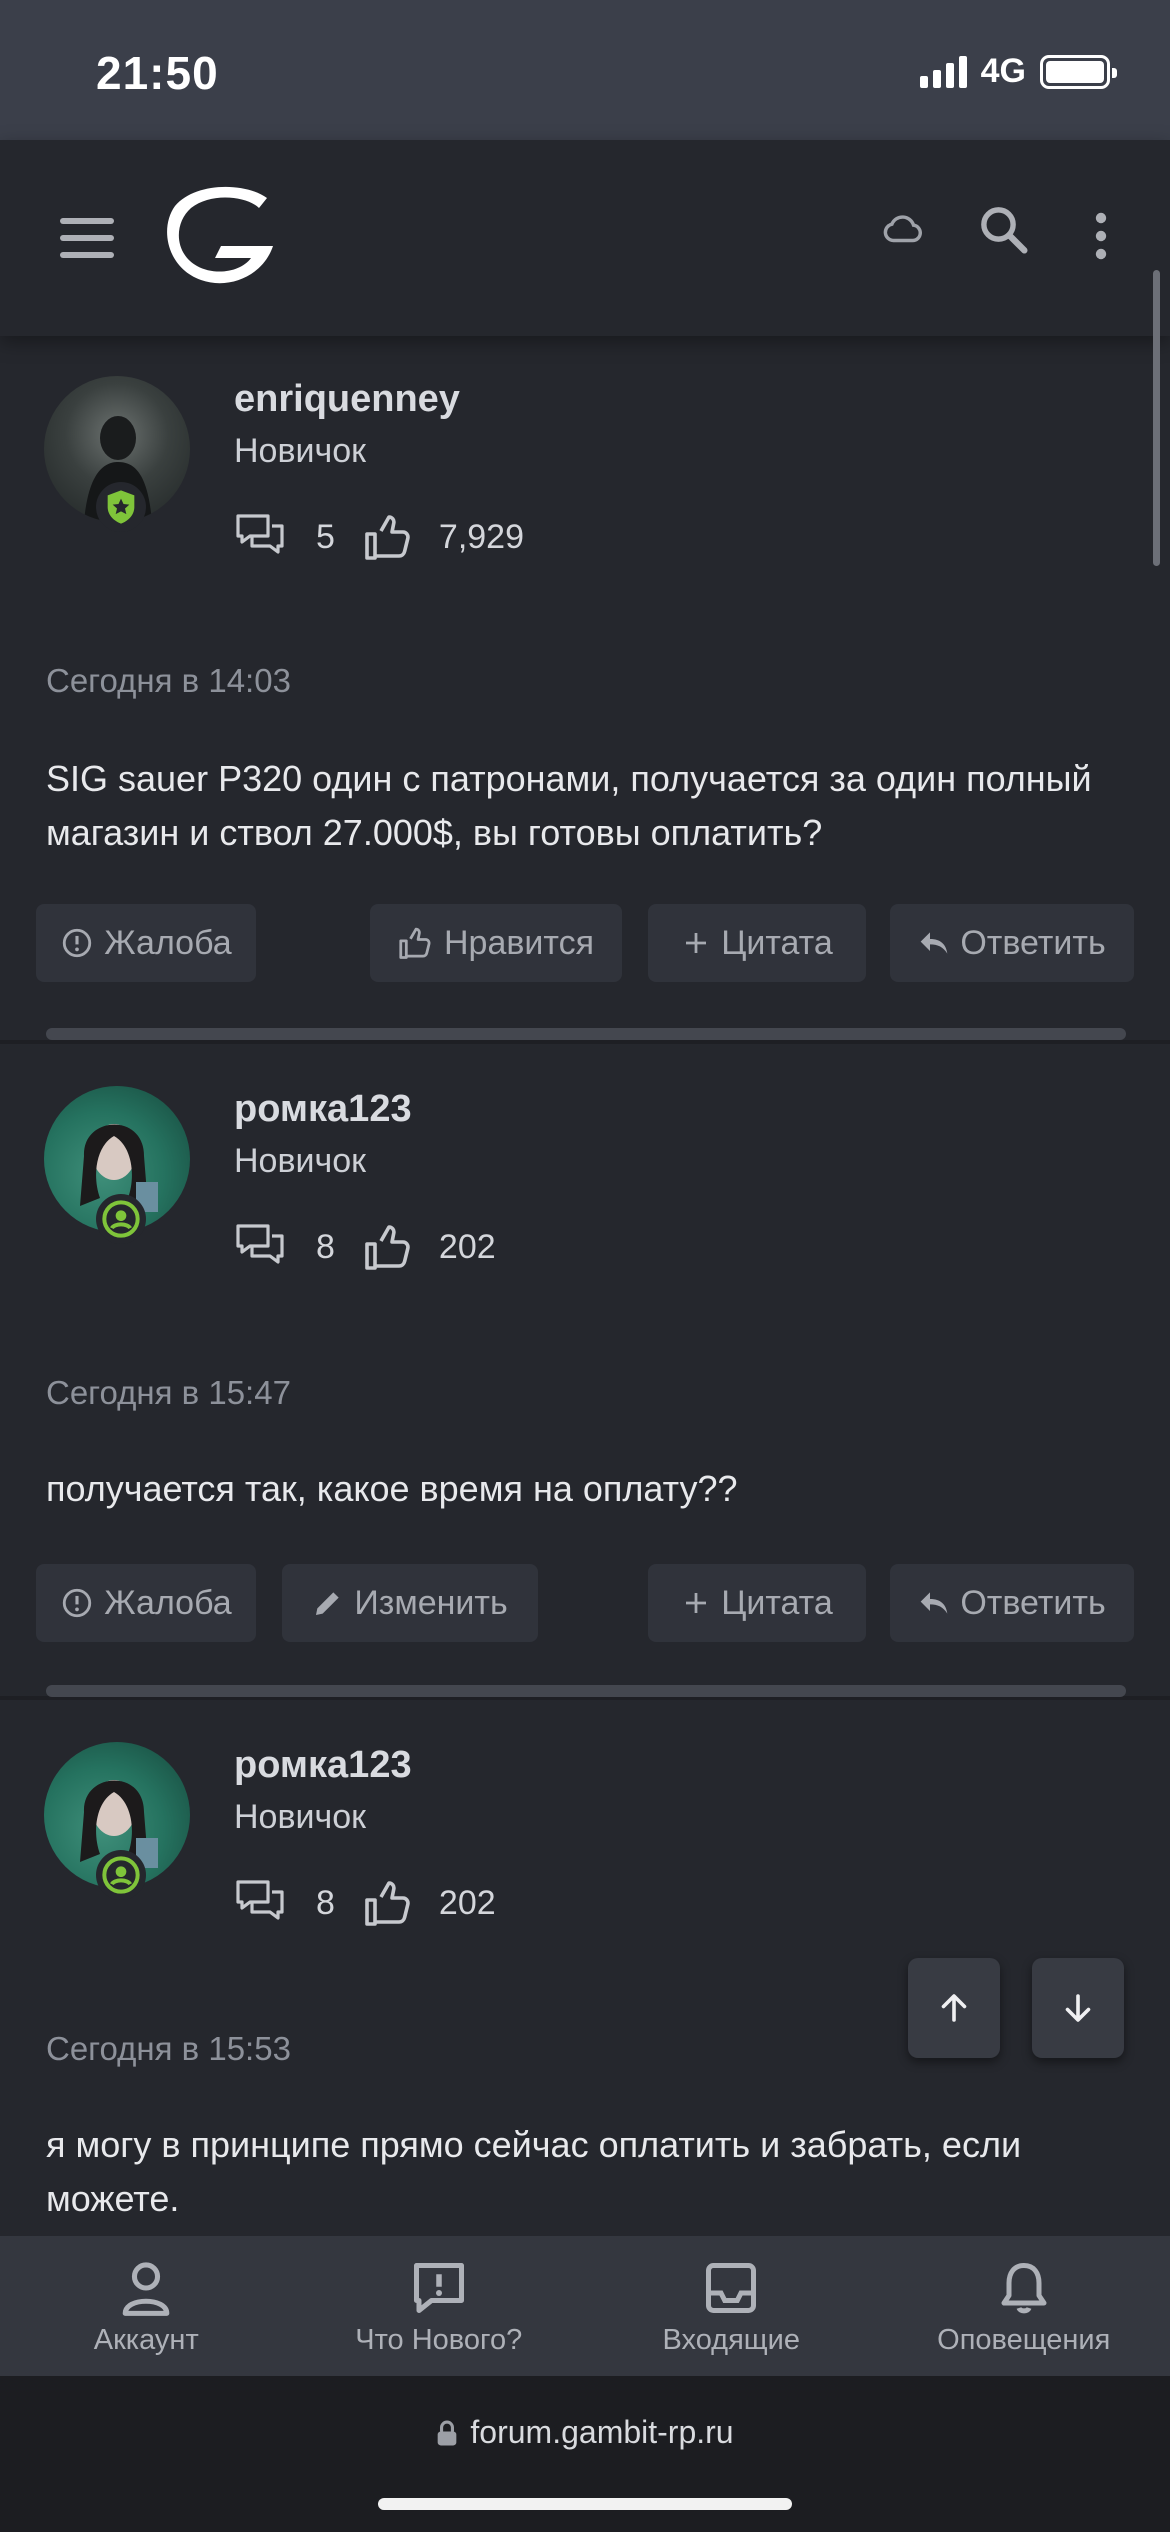  I want to click on tab-inbox-label: Входящие, so click(731, 2340).